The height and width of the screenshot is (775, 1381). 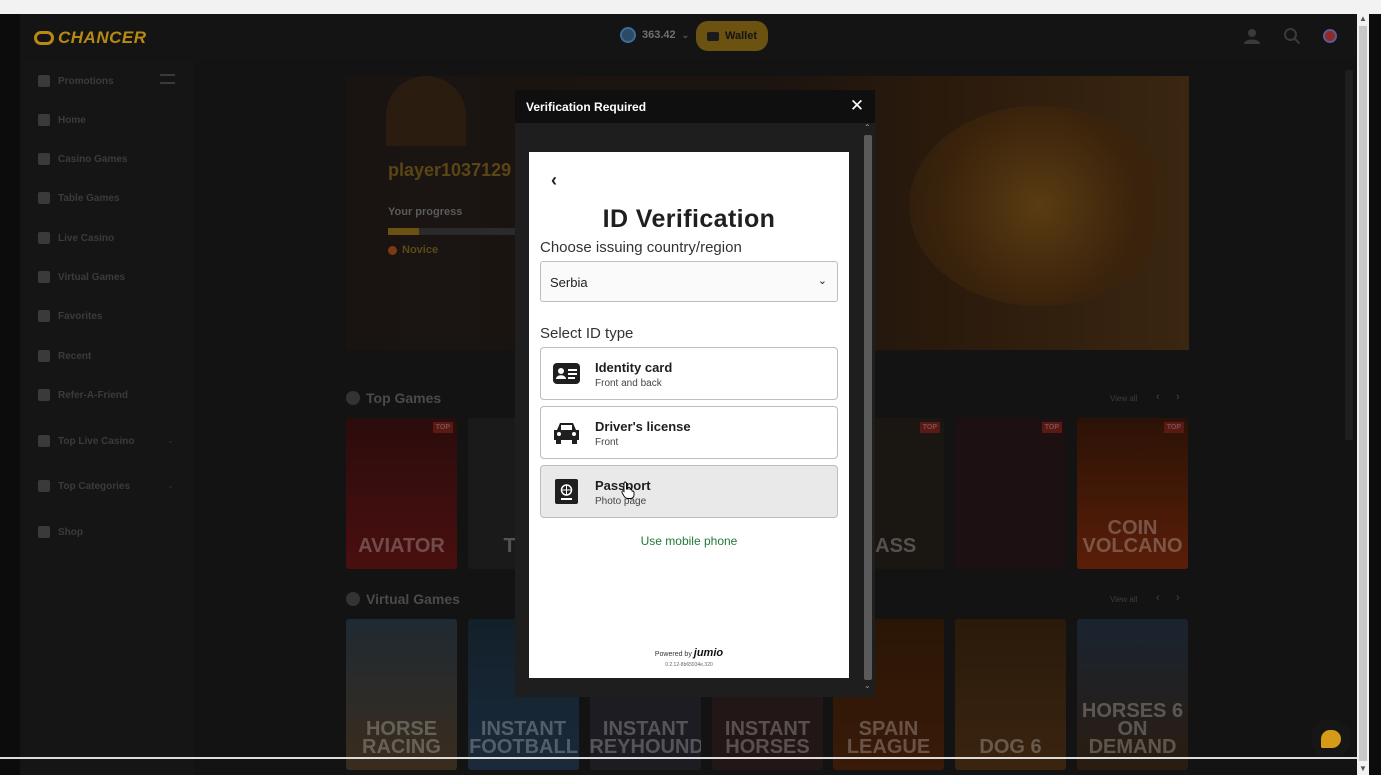 I want to click on page-scrollbar-thumb, so click(x=1363, y=393).